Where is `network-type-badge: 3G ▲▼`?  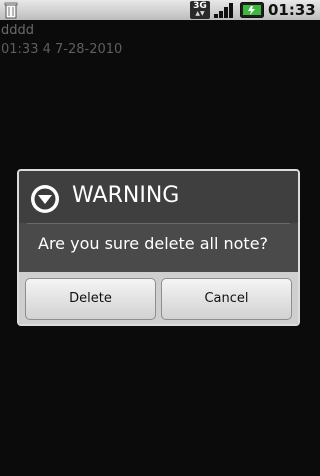
network-type-badge: 3G ▲▼ is located at coordinates (200, 10).